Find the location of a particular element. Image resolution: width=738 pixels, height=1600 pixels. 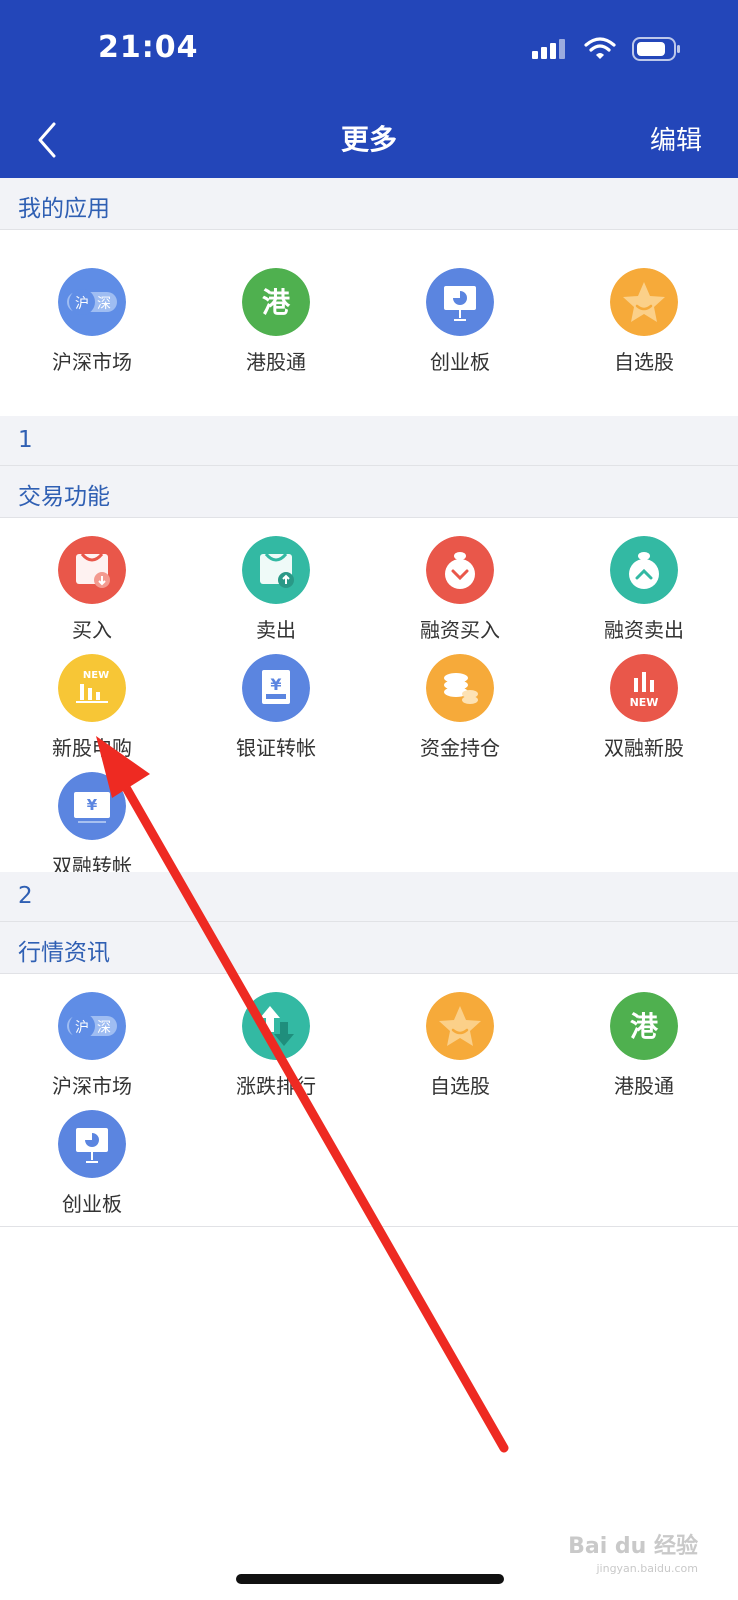

section-header-trading: 交易功能 is located at coordinates (369, 492).